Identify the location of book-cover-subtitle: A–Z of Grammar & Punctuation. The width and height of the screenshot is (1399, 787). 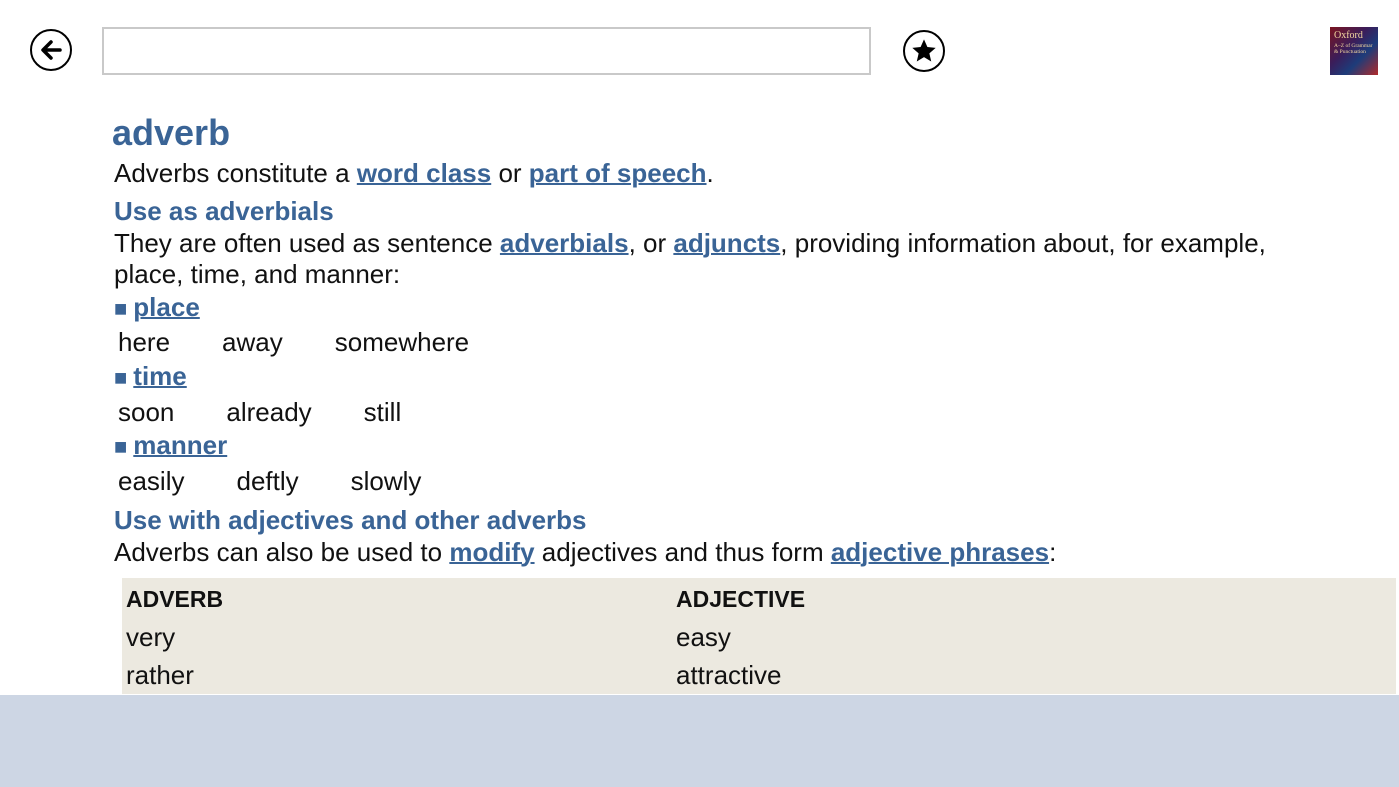
(1353, 49).